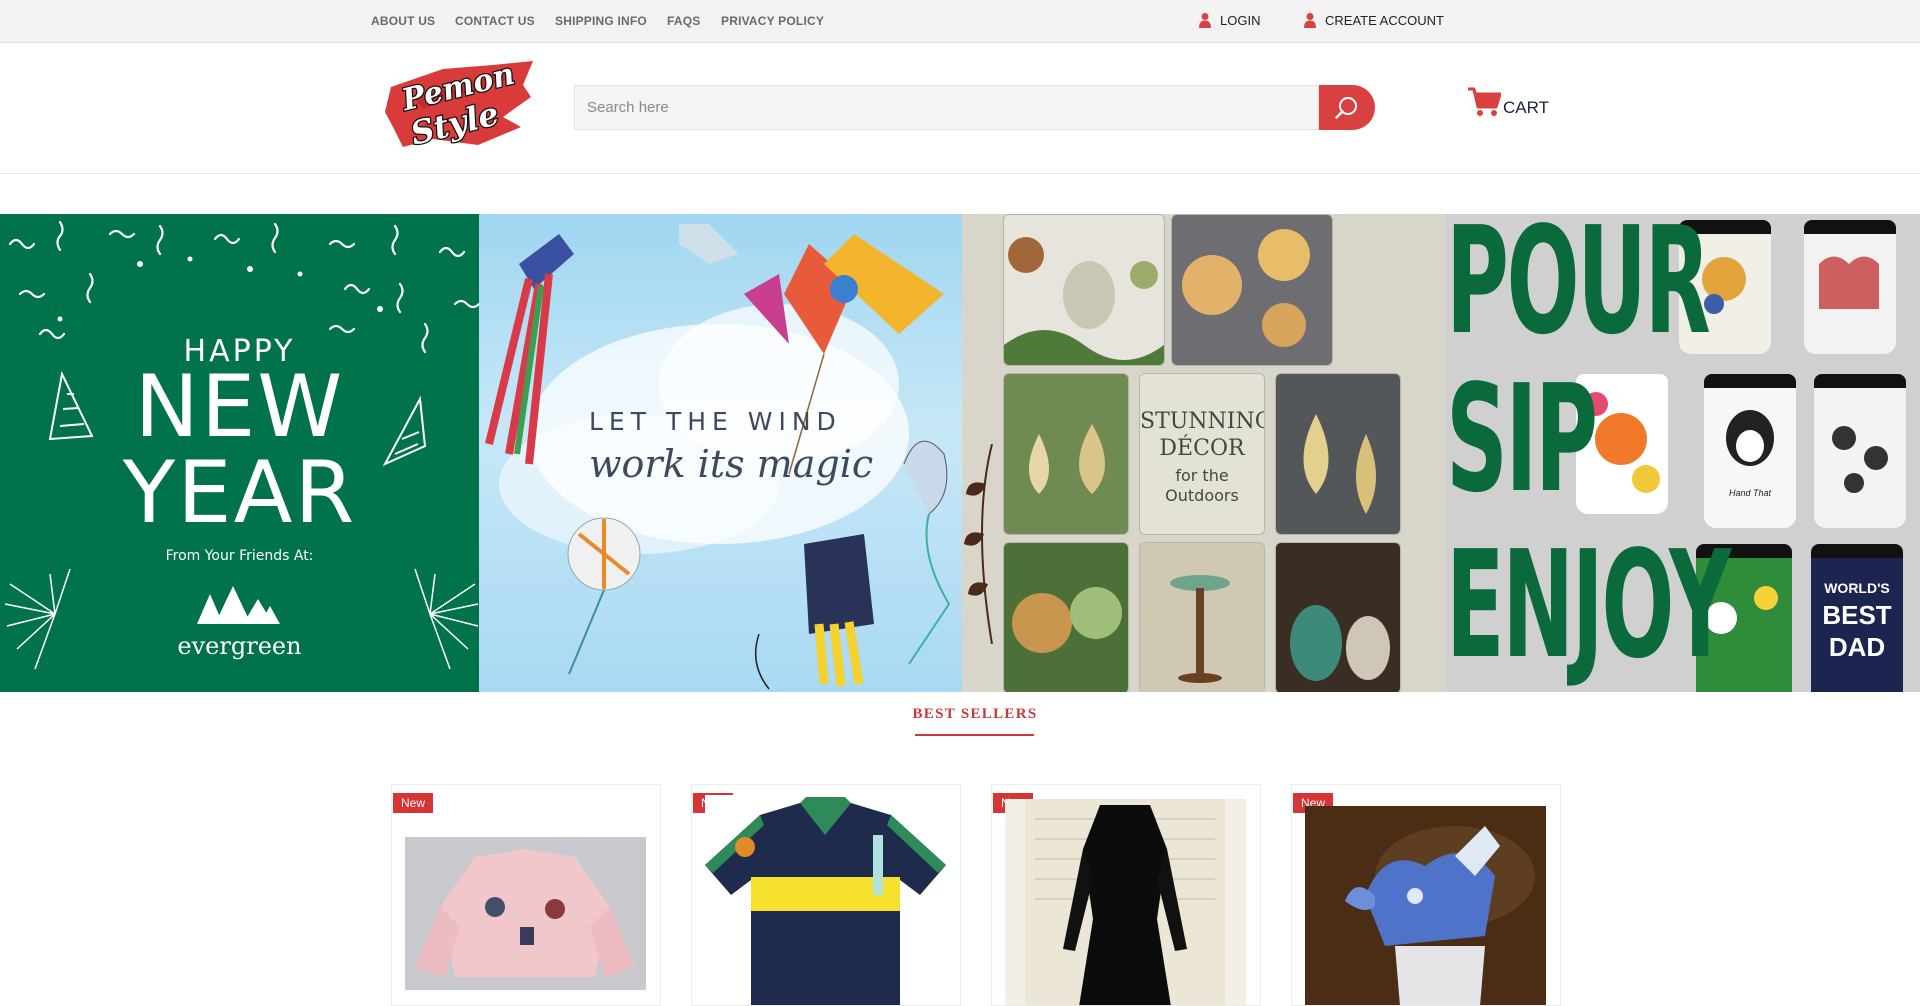 The width and height of the screenshot is (1920, 1006). Describe the element at coordinates (825, 900) in the screenshot. I see `product-image-polo-shirt` at that location.